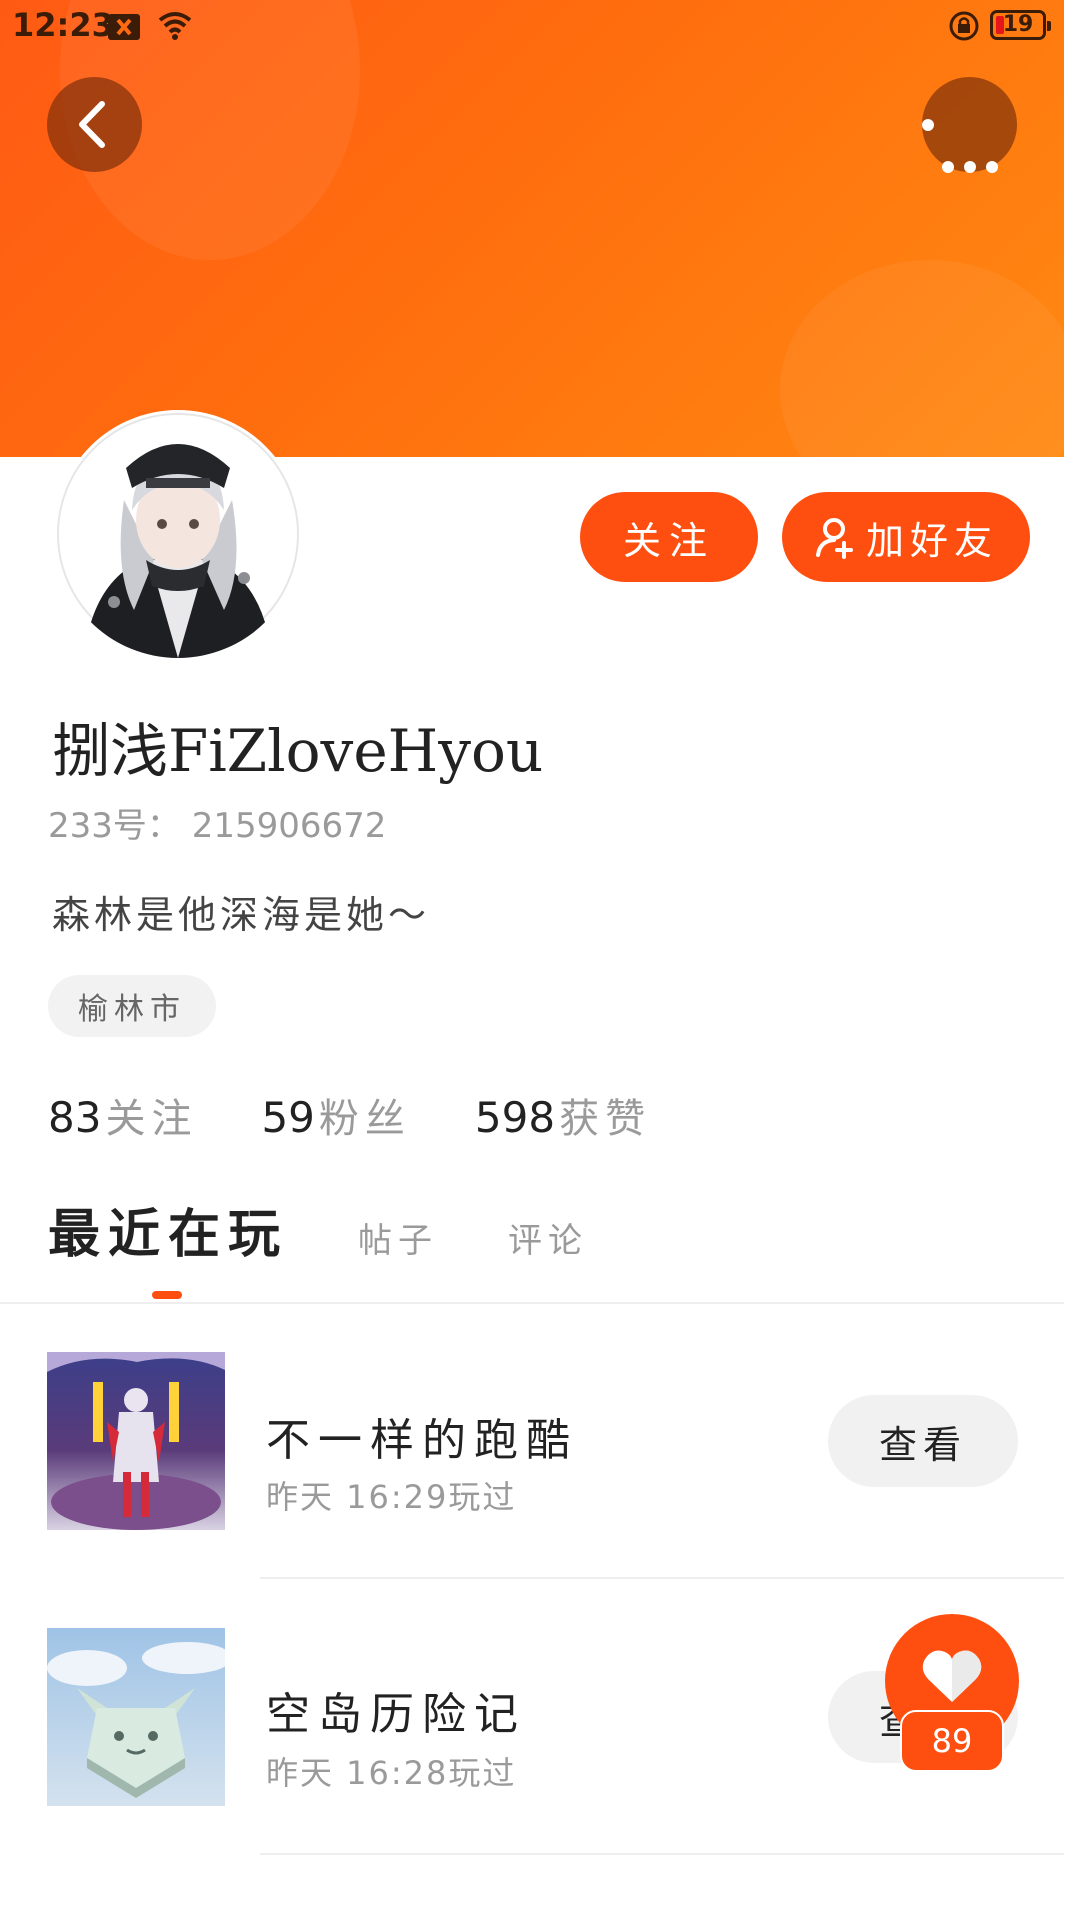  I want to click on back-button, so click(94, 124).